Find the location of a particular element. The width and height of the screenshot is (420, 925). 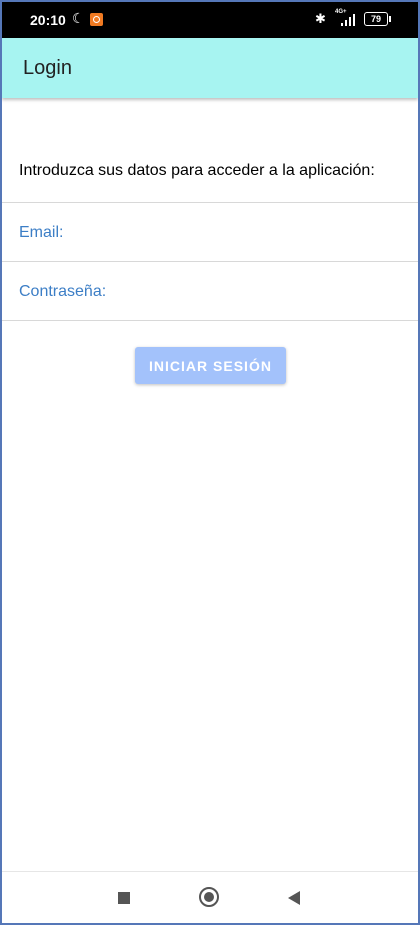

app-bar: Login is located at coordinates (210, 68).